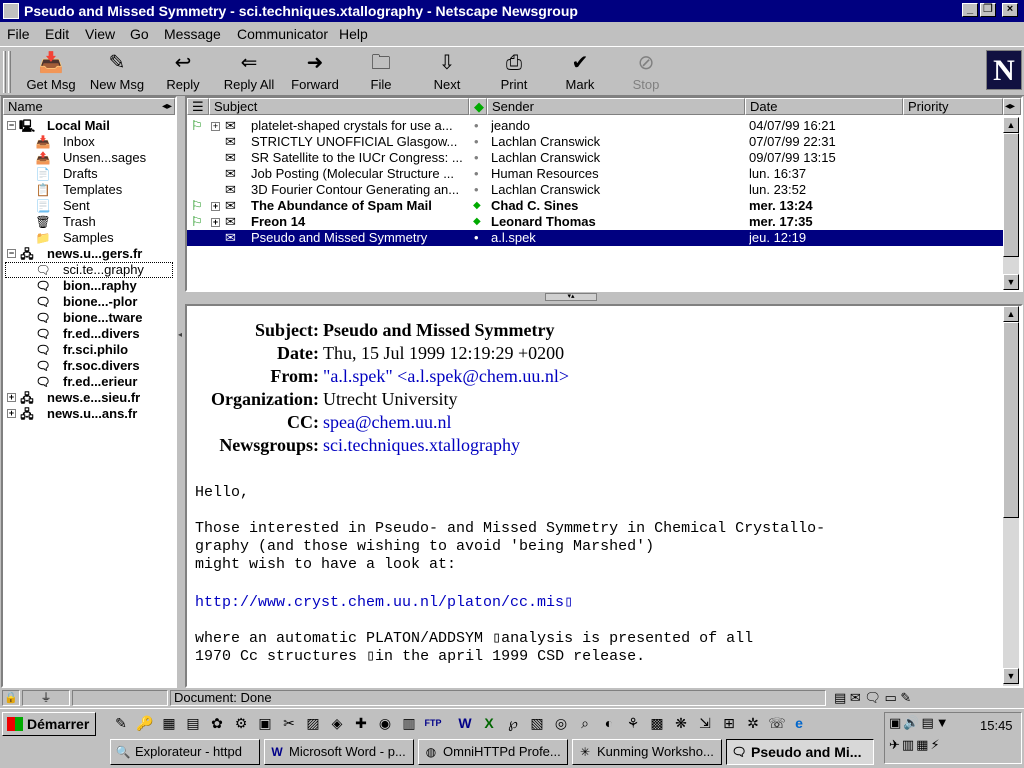 This screenshot has width=1024, height=768. Describe the element at coordinates (988, 10) in the screenshot. I see `maximize-button: ❐` at that location.